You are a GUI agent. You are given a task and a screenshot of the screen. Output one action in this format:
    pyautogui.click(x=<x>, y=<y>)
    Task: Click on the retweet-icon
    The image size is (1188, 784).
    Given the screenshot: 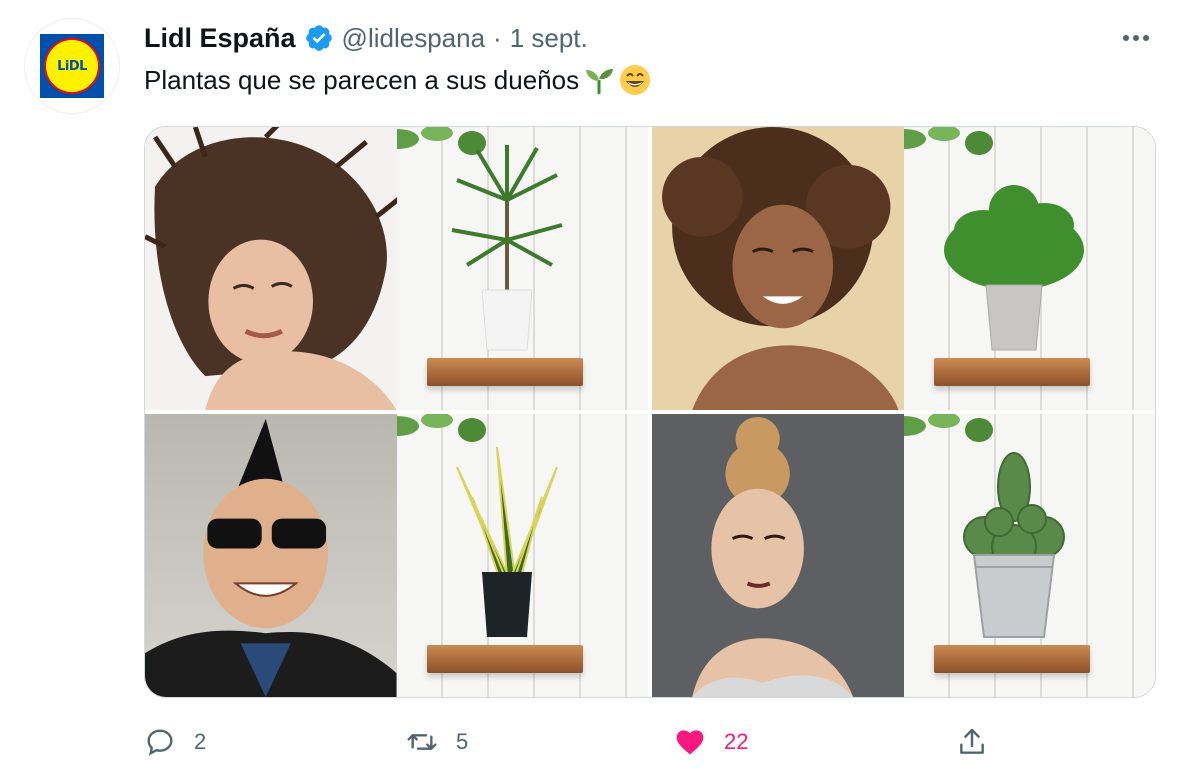 What is the action you would take?
    pyautogui.click(x=422, y=742)
    